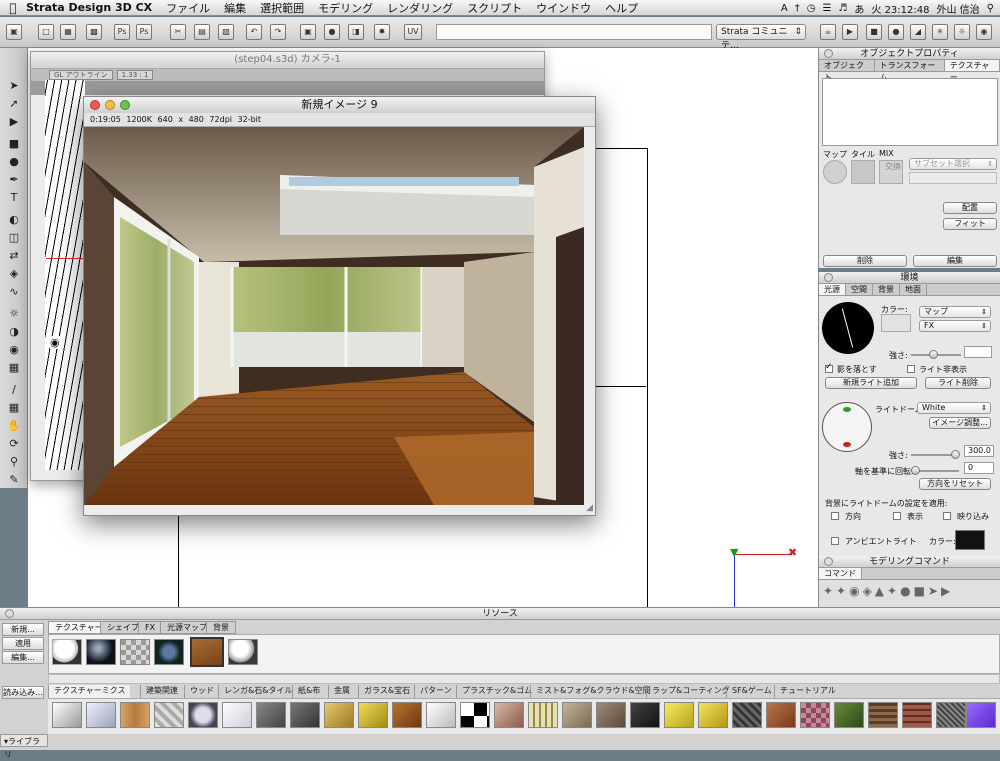  I want to click on copy-icon: ▤, so click(202, 32).